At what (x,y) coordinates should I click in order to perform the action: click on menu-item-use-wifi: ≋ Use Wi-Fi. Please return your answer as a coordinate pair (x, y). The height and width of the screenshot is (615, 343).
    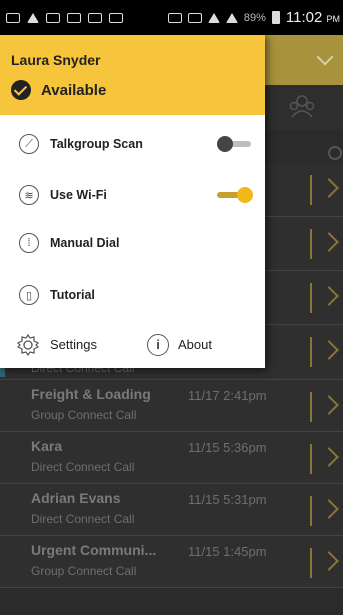
    Looking at the image, I should click on (132, 195).